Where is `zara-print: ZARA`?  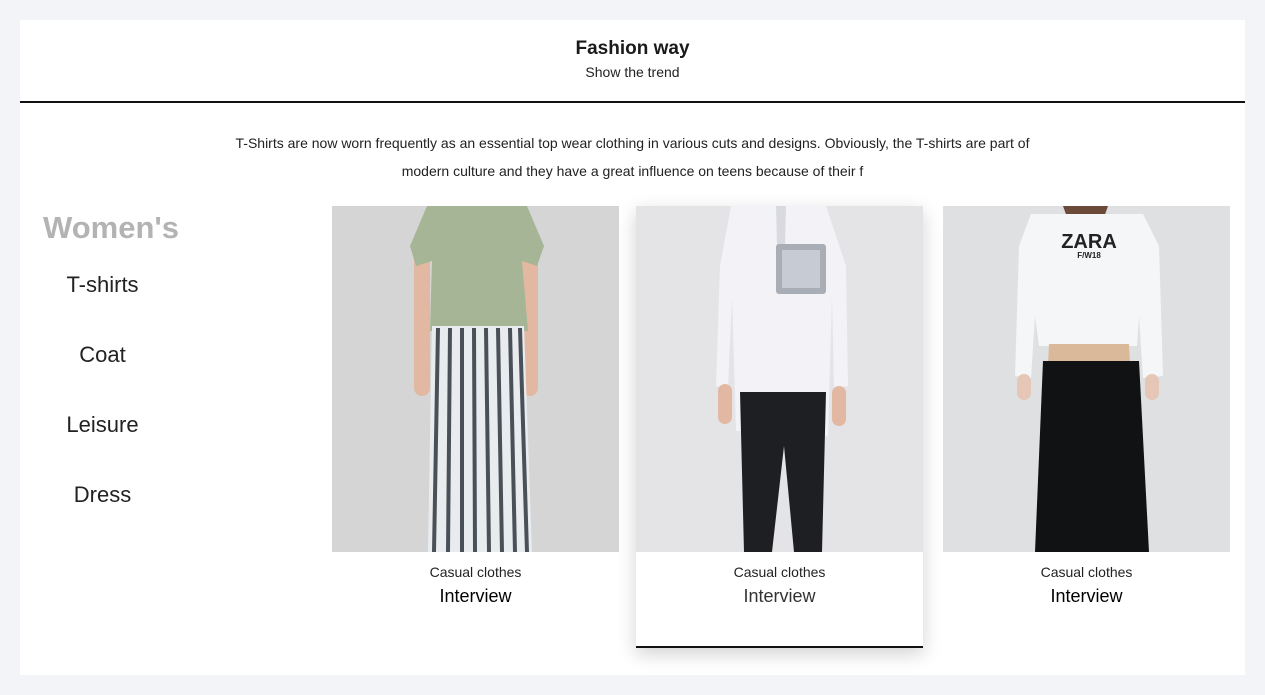
zara-print: ZARA is located at coordinates (1089, 242).